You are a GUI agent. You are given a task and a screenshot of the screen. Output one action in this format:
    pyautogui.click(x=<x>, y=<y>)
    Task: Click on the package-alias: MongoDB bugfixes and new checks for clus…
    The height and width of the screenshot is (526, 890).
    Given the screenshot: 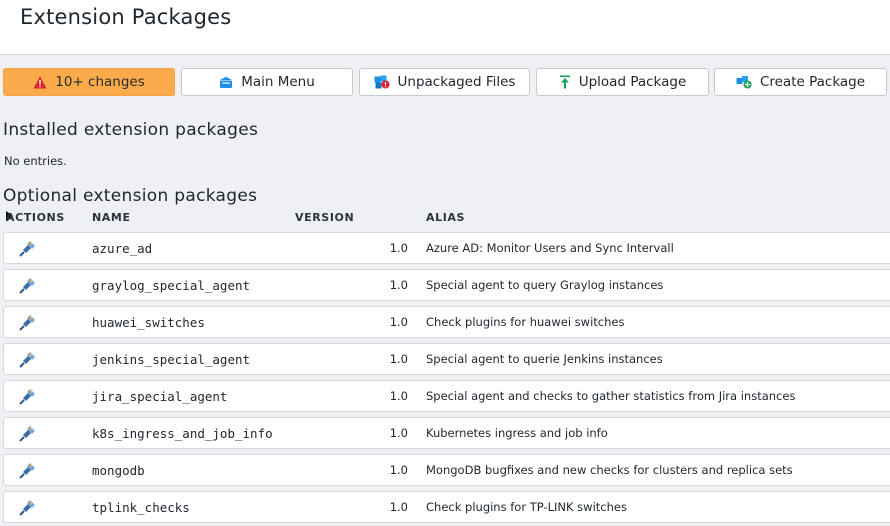 What is the action you would take?
    pyautogui.click(x=609, y=470)
    